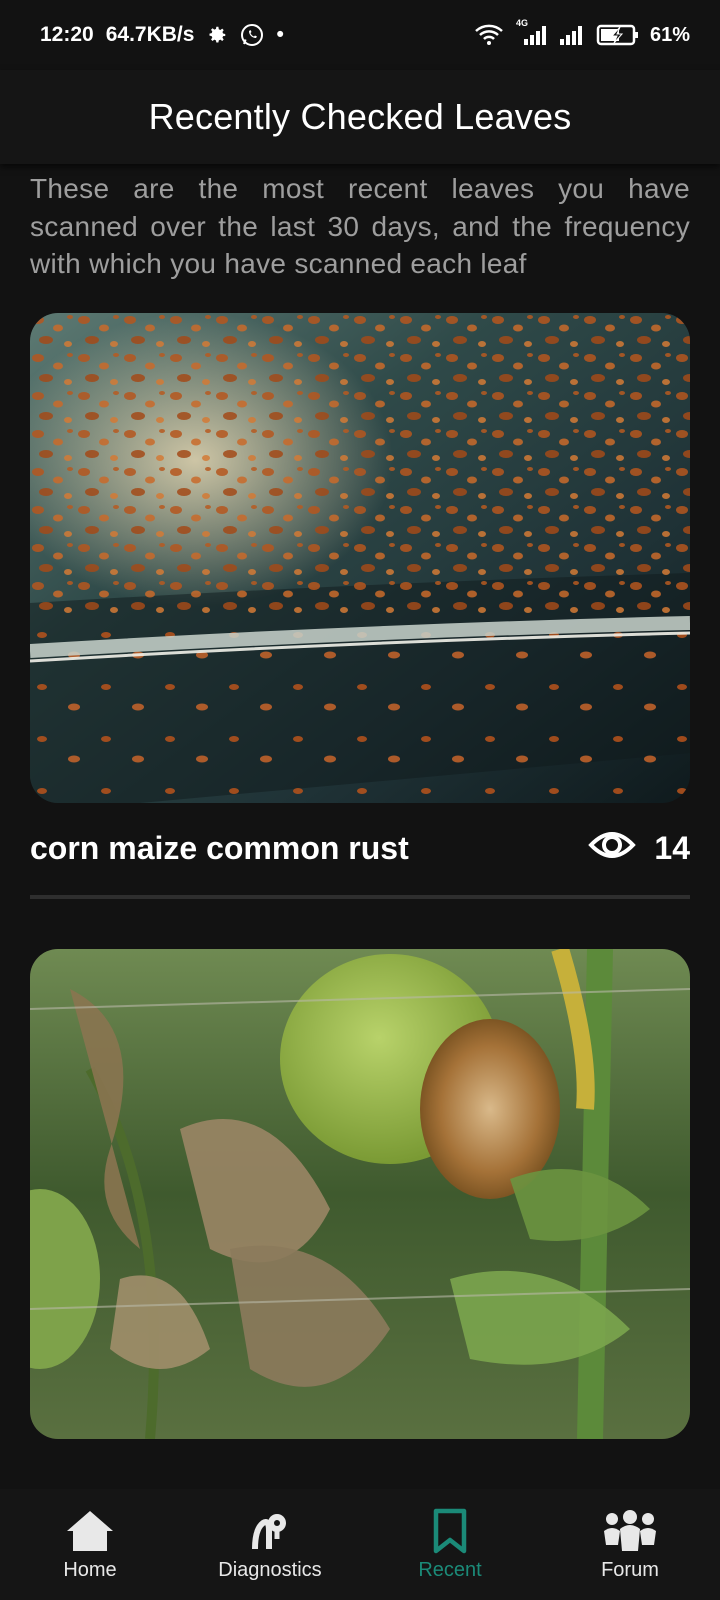 Image resolution: width=720 pixels, height=1600 pixels. I want to click on nav-forum-label: Forum, so click(630, 1570).